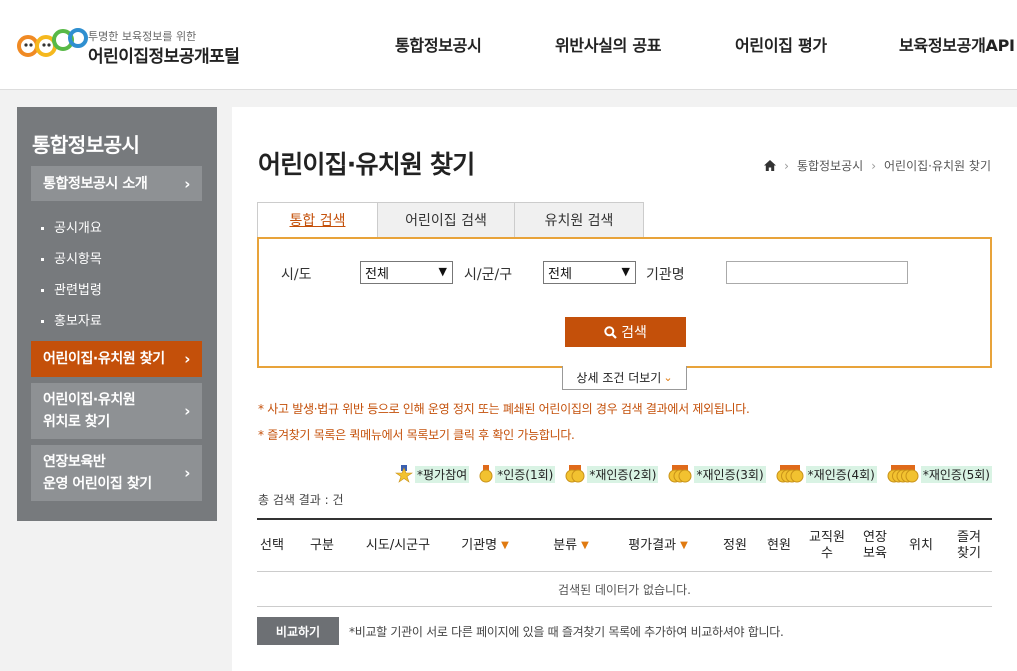 This screenshot has width=1017, height=671. I want to click on sidebar-item-label-line1: 연장보육반, so click(74, 462).